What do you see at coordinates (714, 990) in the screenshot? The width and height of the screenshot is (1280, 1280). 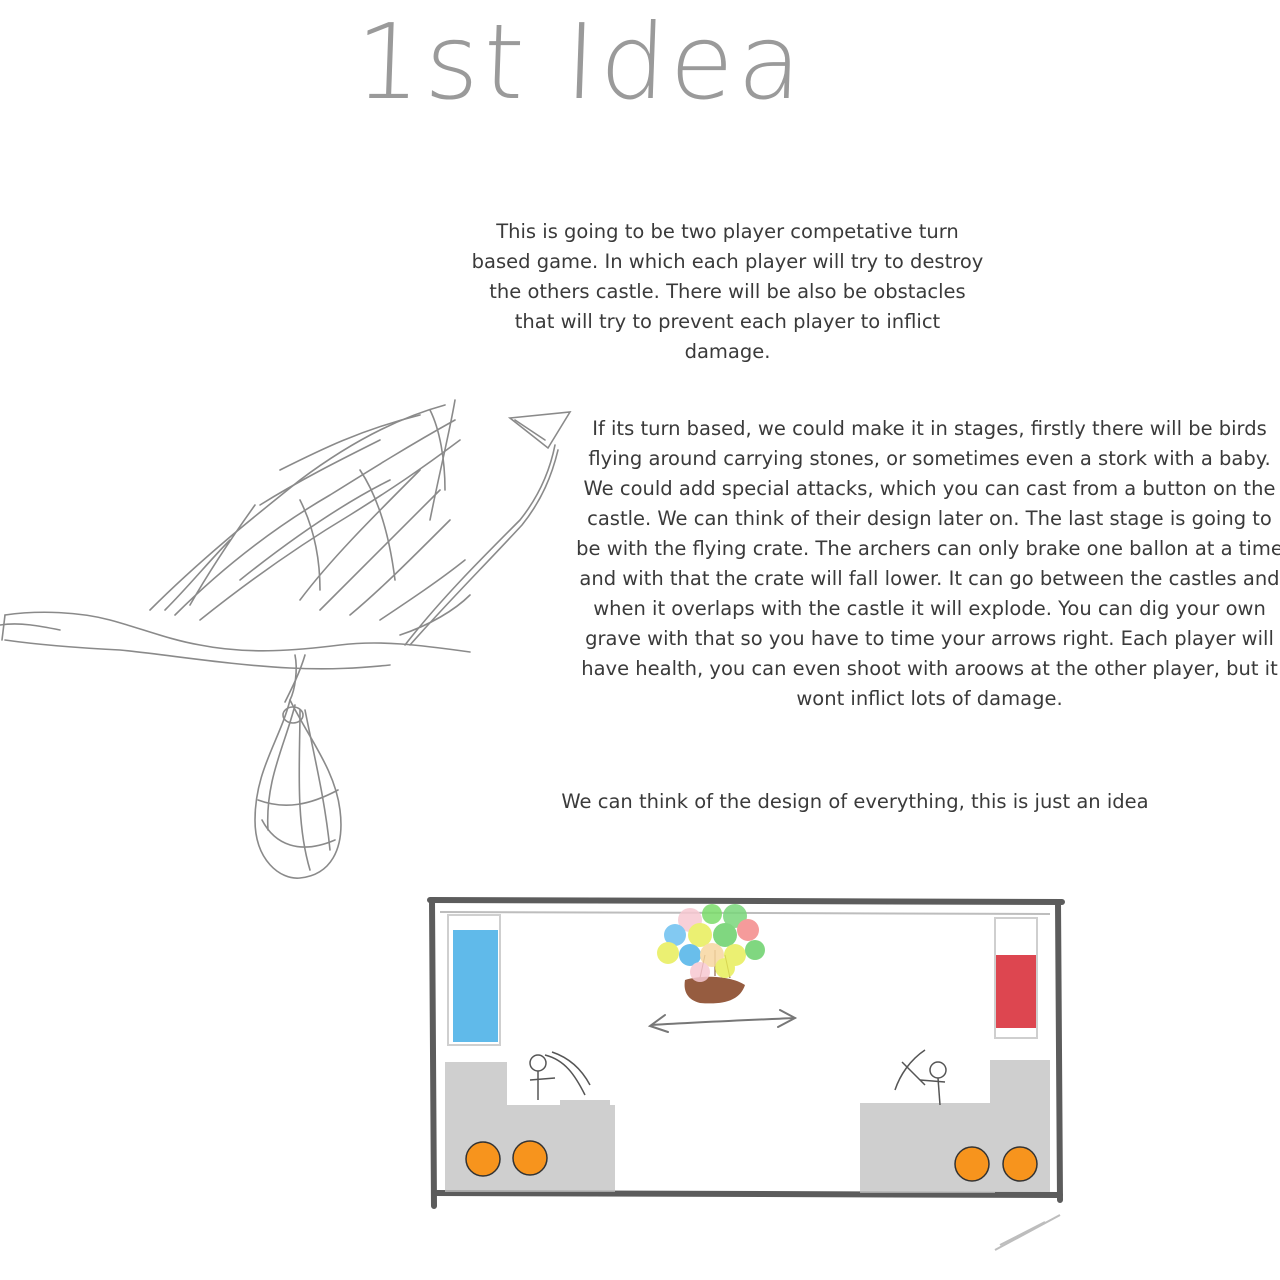 I see `crate` at bounding box center [714, 990].